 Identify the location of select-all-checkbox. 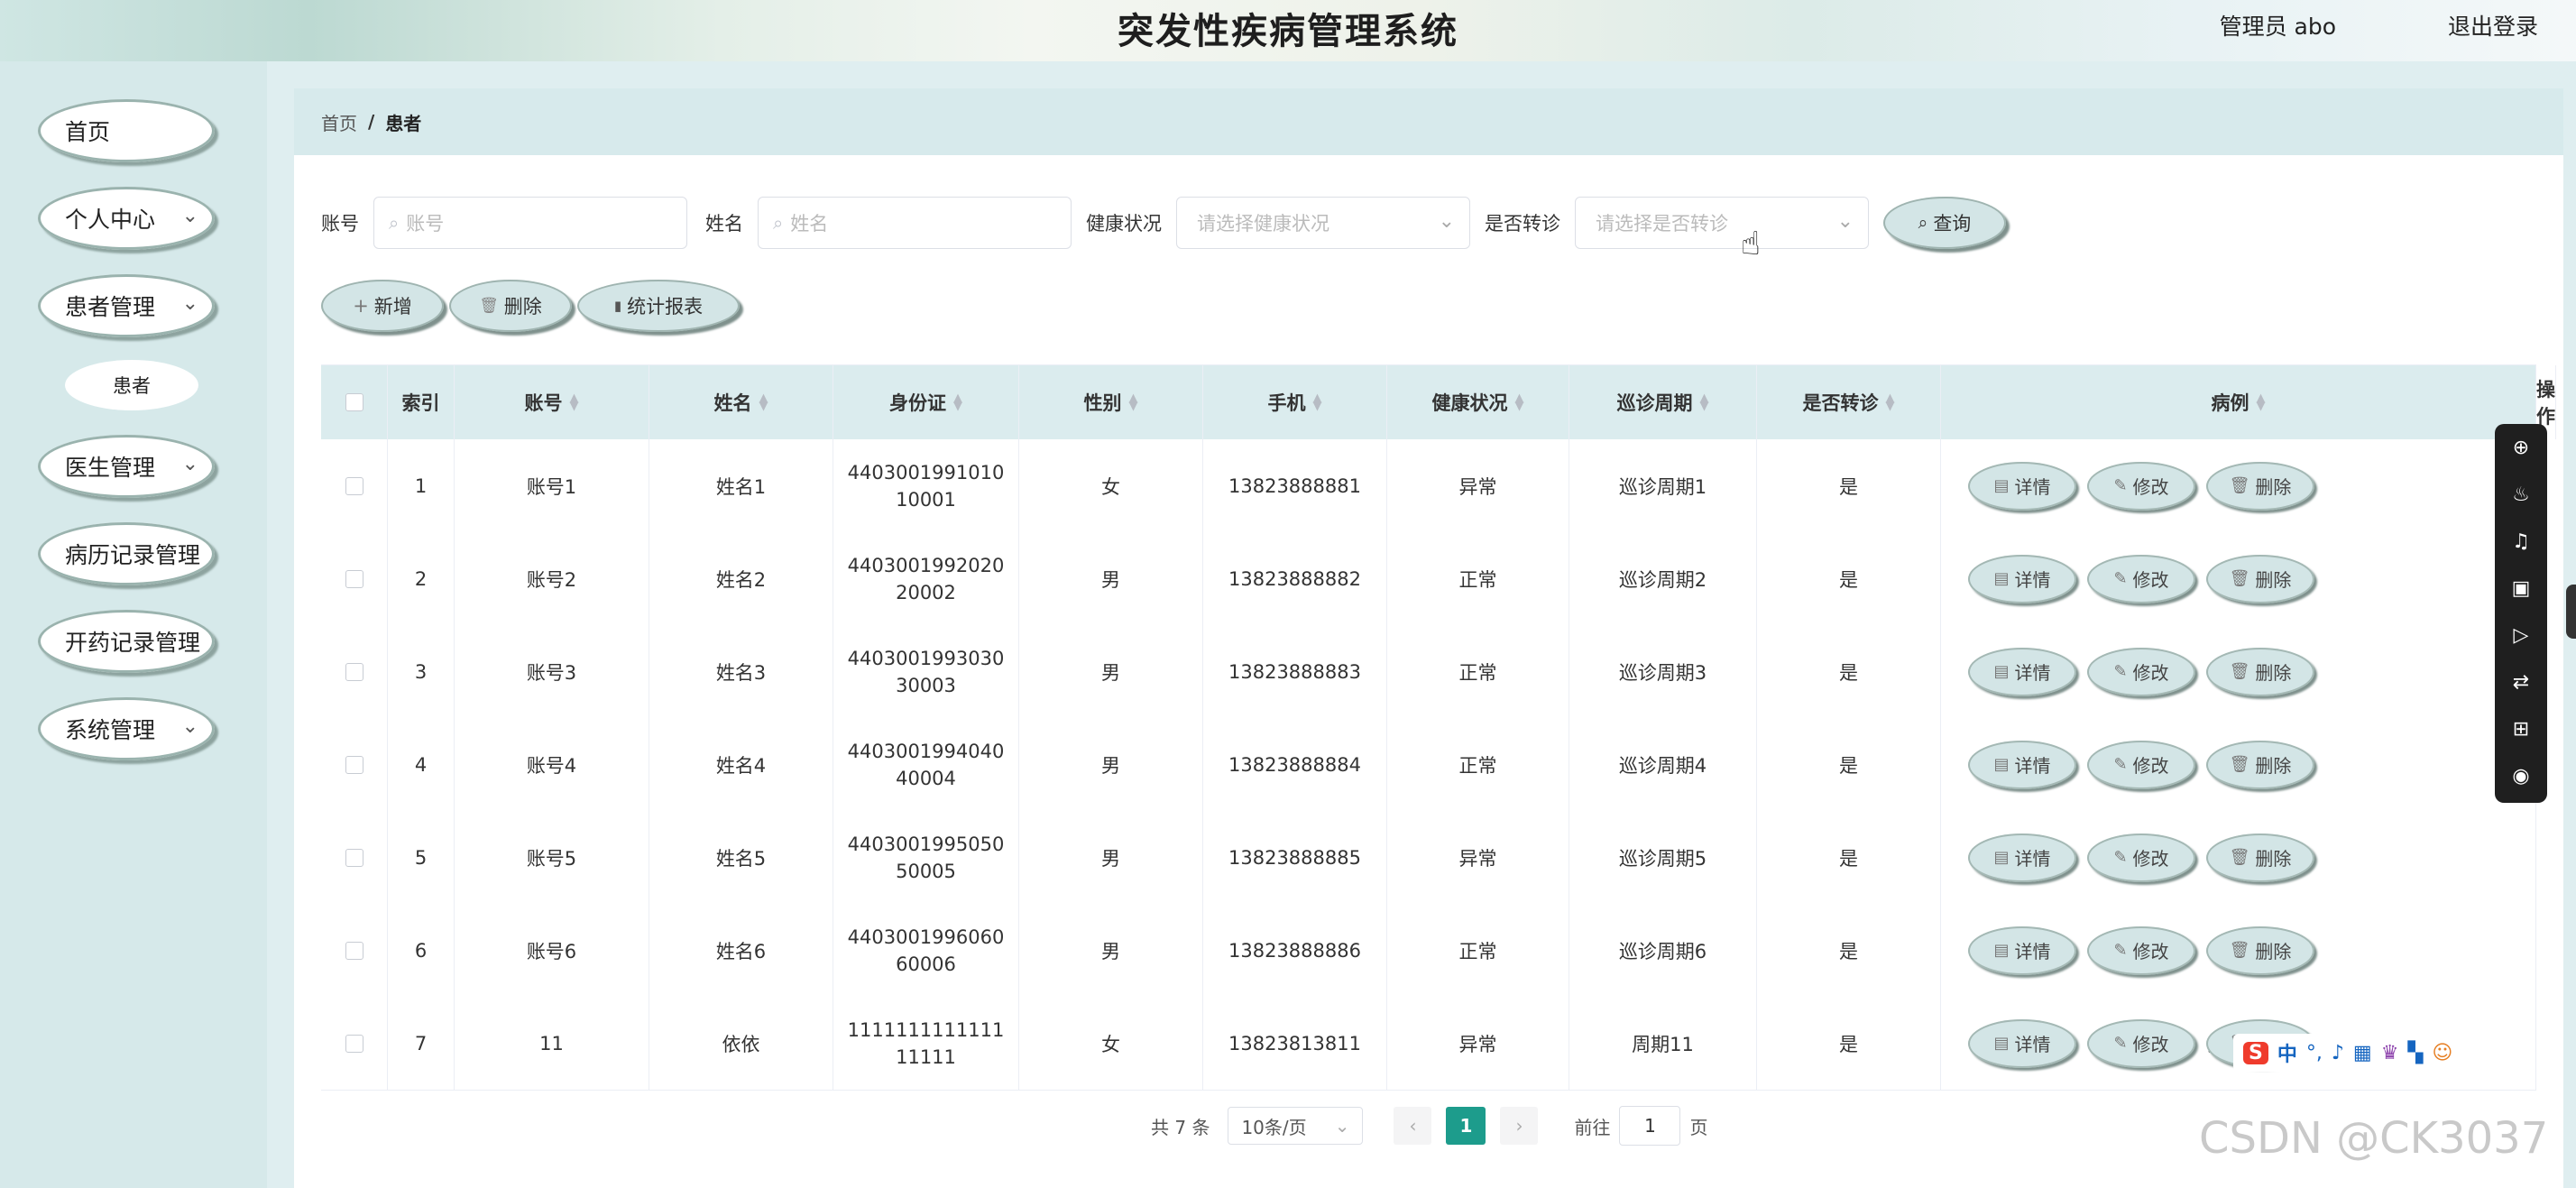
(354, 402).